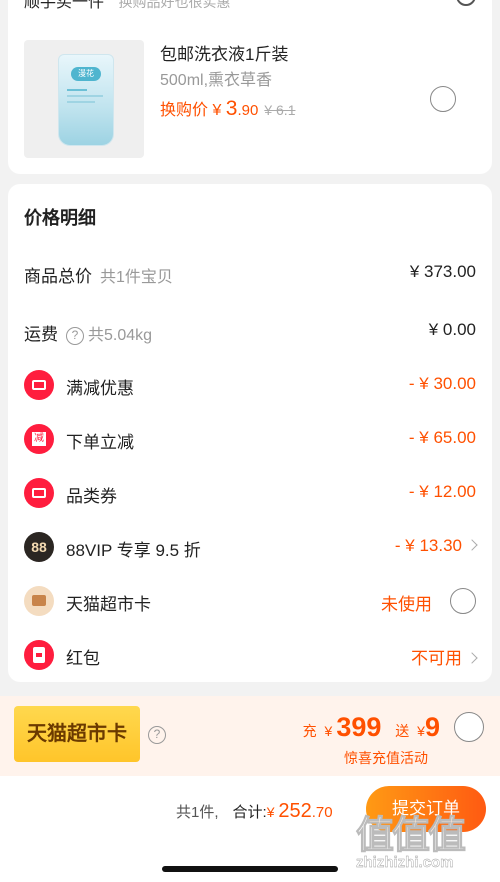  I want to click on gift-amount: 9, so click(432, 727).